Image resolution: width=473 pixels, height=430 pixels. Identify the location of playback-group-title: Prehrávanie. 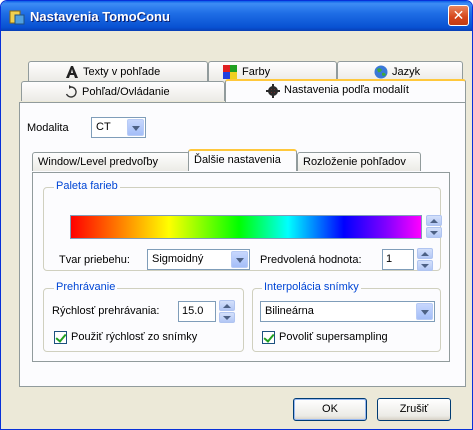
(86, 287).